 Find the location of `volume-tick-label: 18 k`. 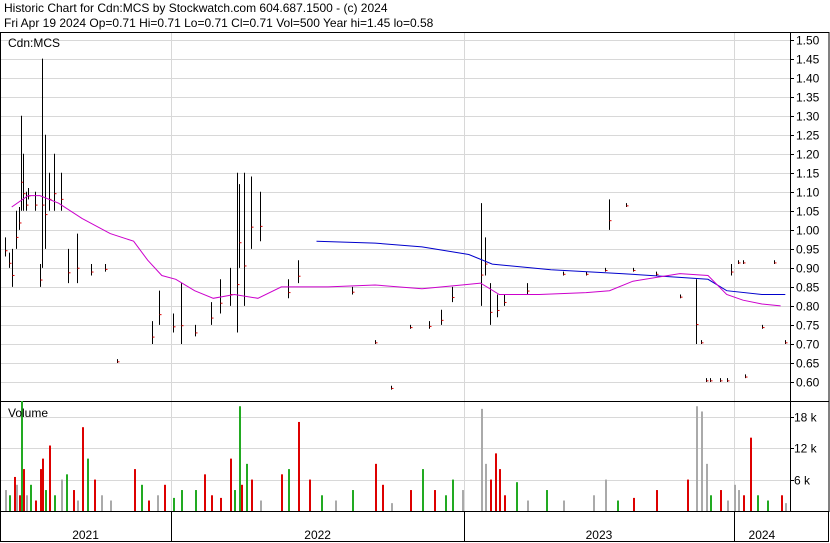

volume-tick-label: 18 k is located at coordinates (806, 418).